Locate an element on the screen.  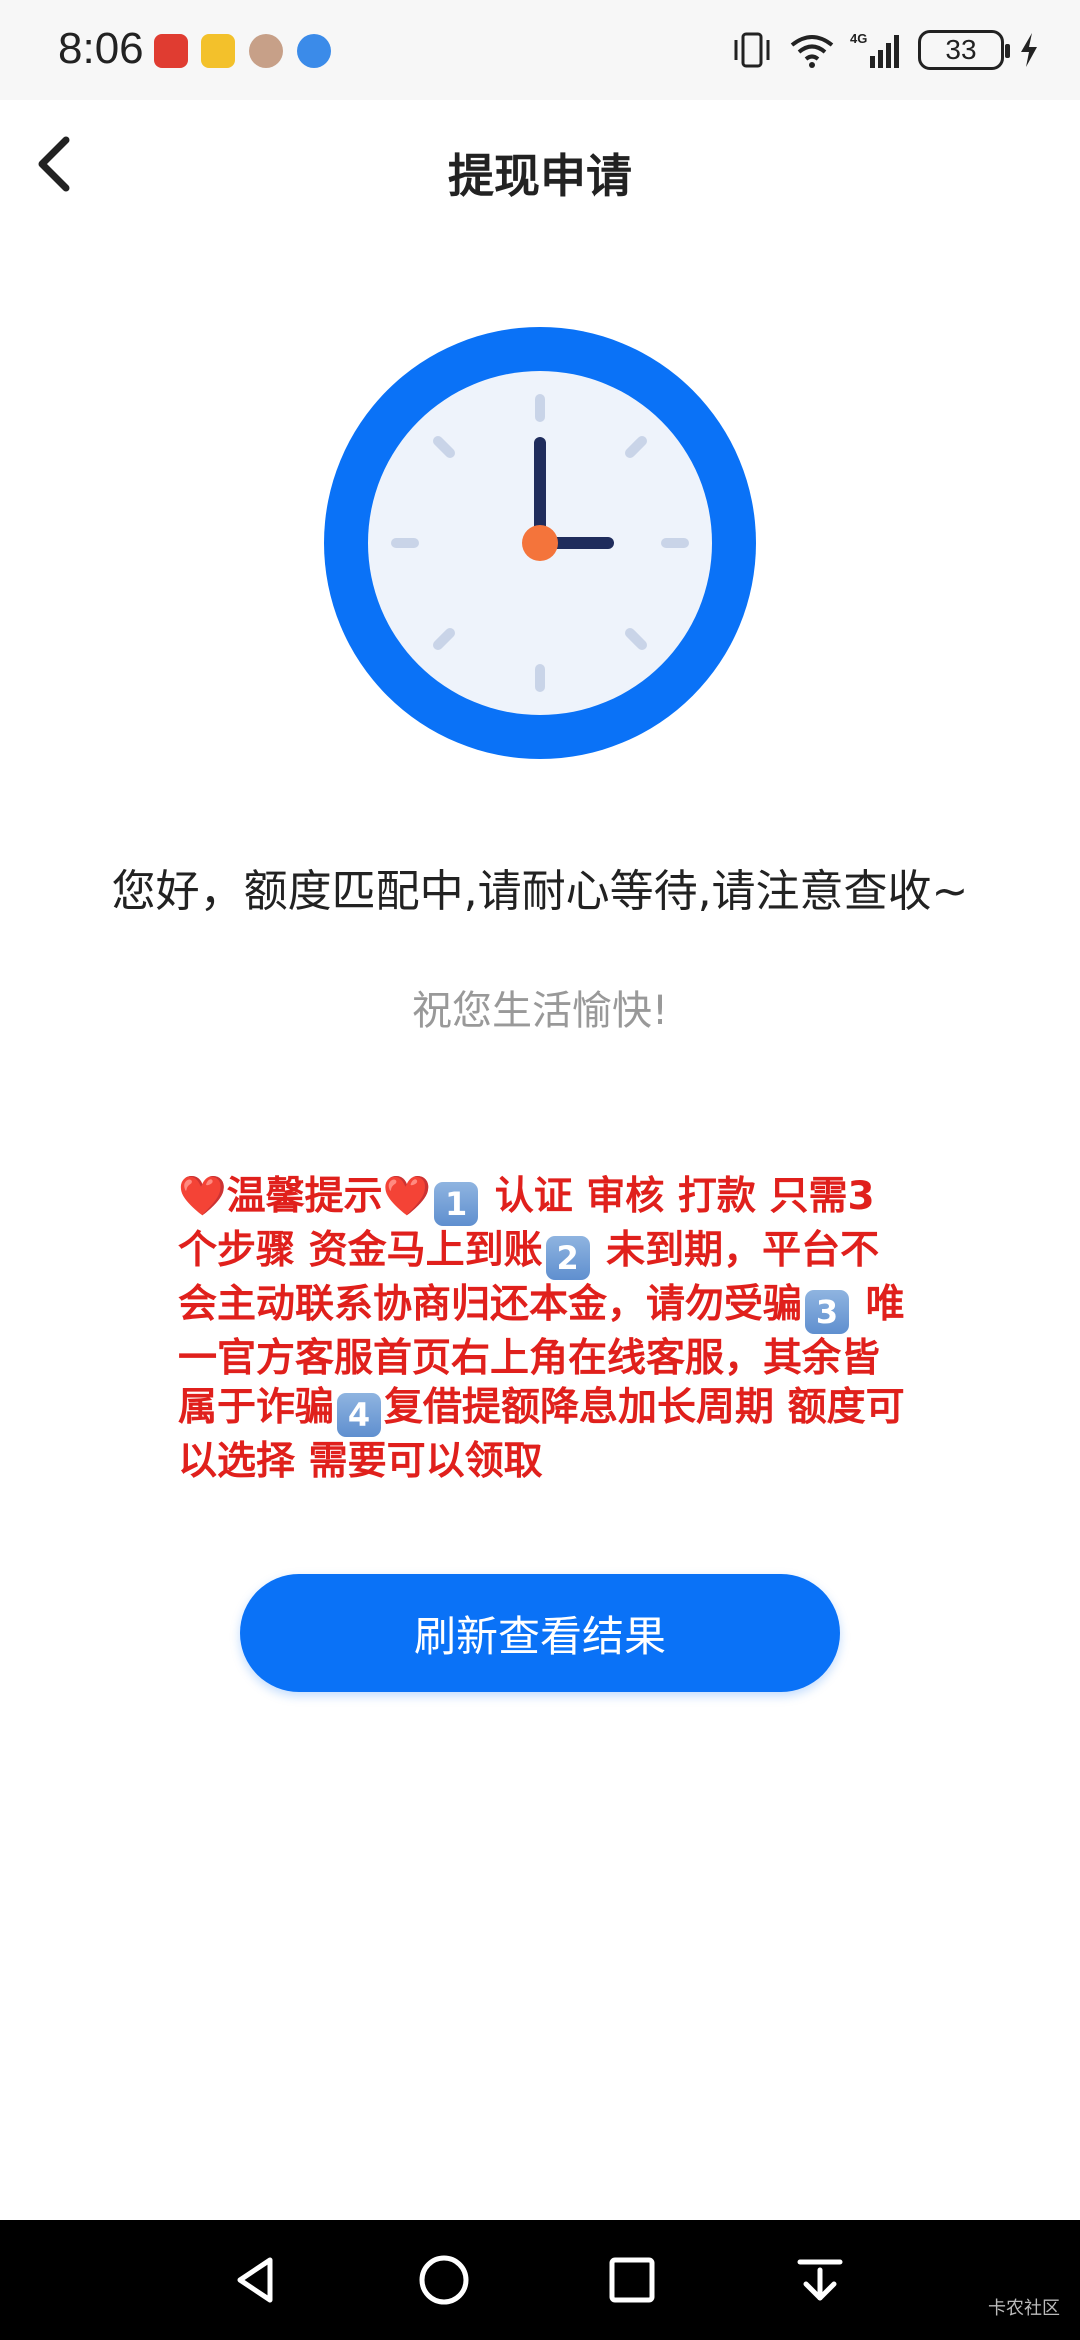
home-circle-icon is located at coordinates (444, 2280).